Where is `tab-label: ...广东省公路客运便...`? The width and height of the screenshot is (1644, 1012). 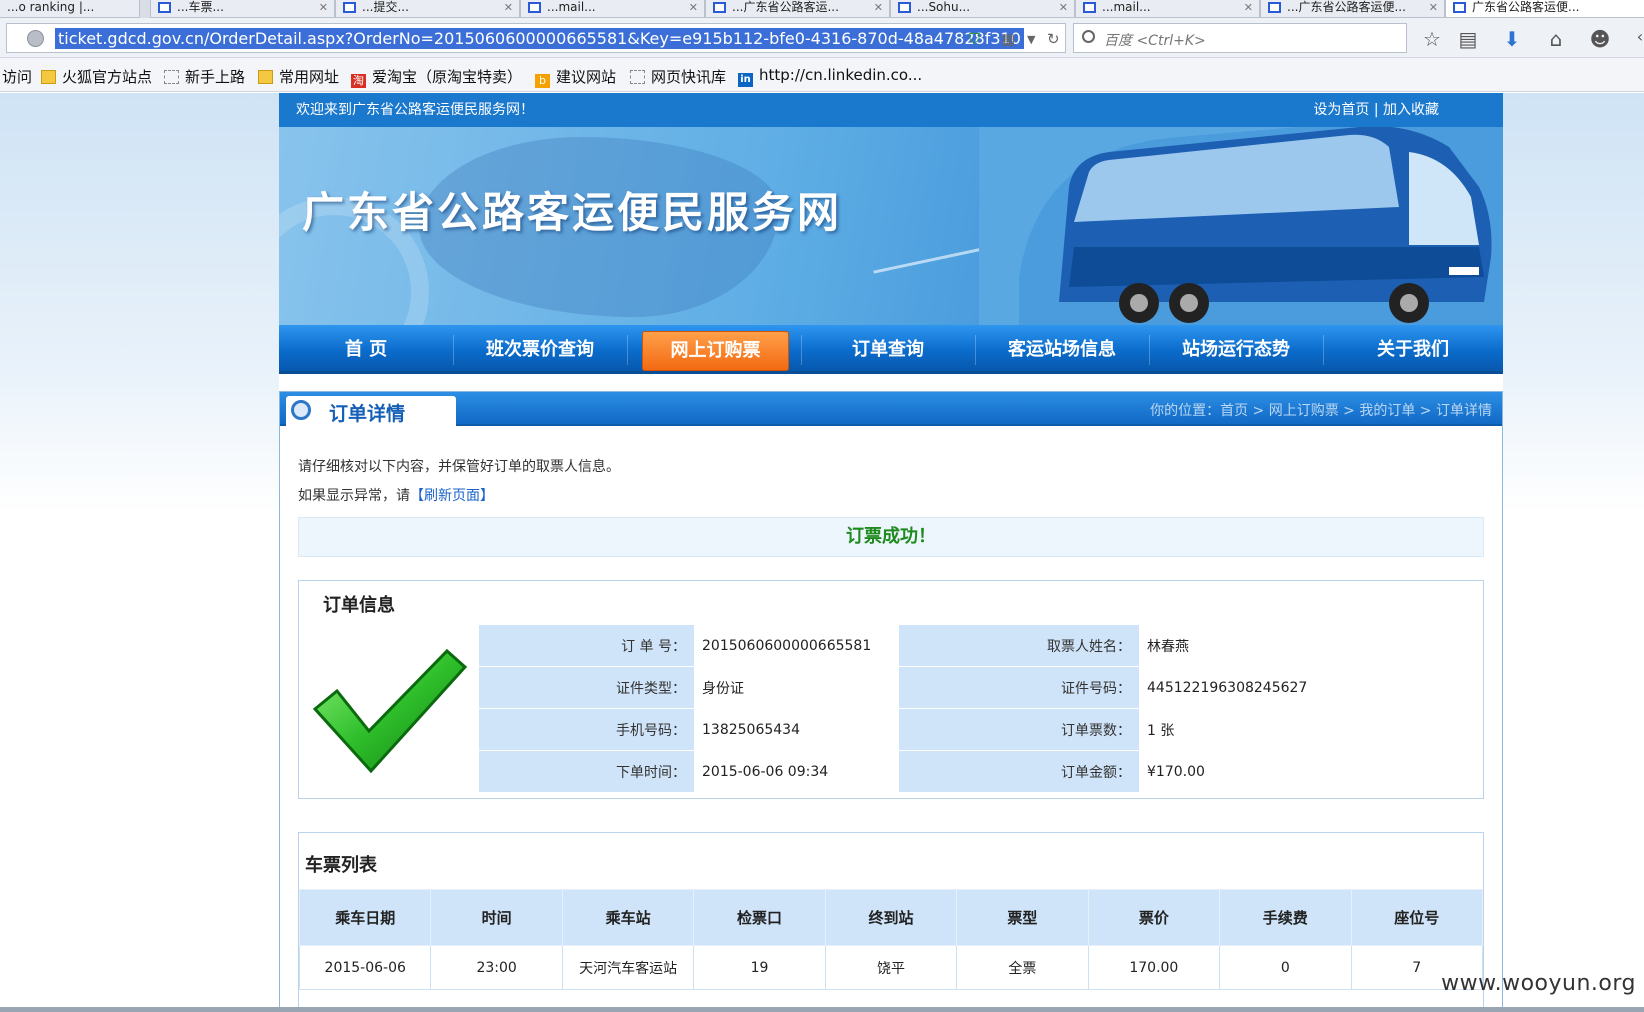
tab-label: ...广东省公路客运便... is located at coordinates (1346, 7).